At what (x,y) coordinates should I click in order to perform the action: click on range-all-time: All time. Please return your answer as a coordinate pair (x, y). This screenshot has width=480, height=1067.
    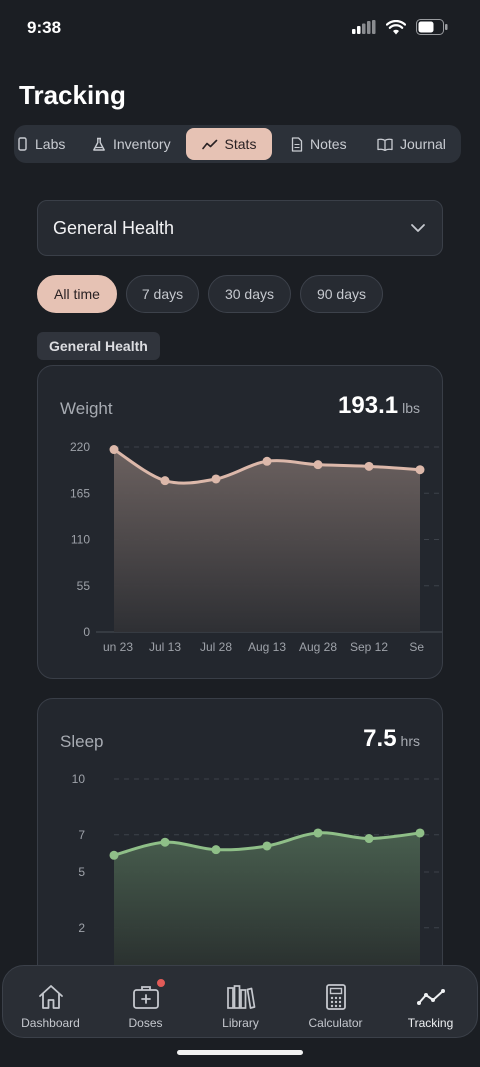
    Looking at the image, I should click on (77, 294).